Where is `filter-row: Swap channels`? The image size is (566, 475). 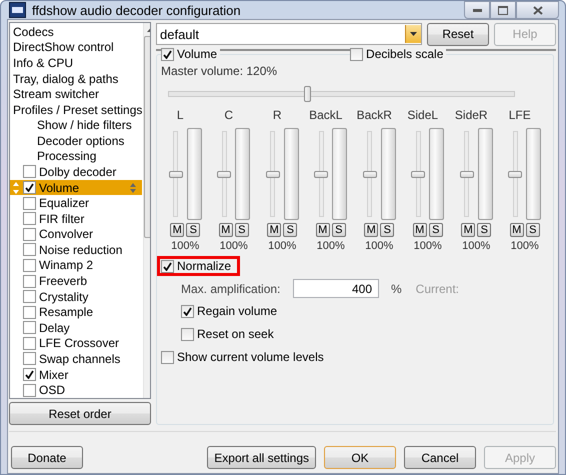 filter-row: Swap channels is located at coordinates (76, 359).